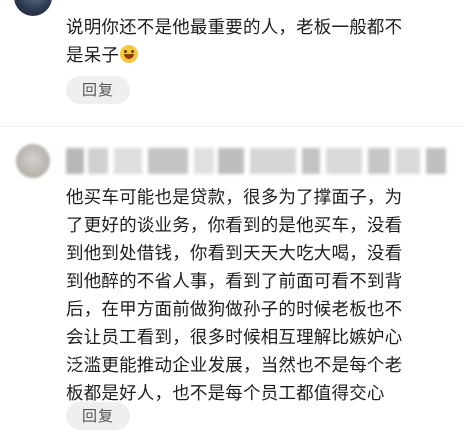  I want to click on comment-text-body: 说明你还不是他最重要的人，老板一般都不 是呆子, so click(234, 42).